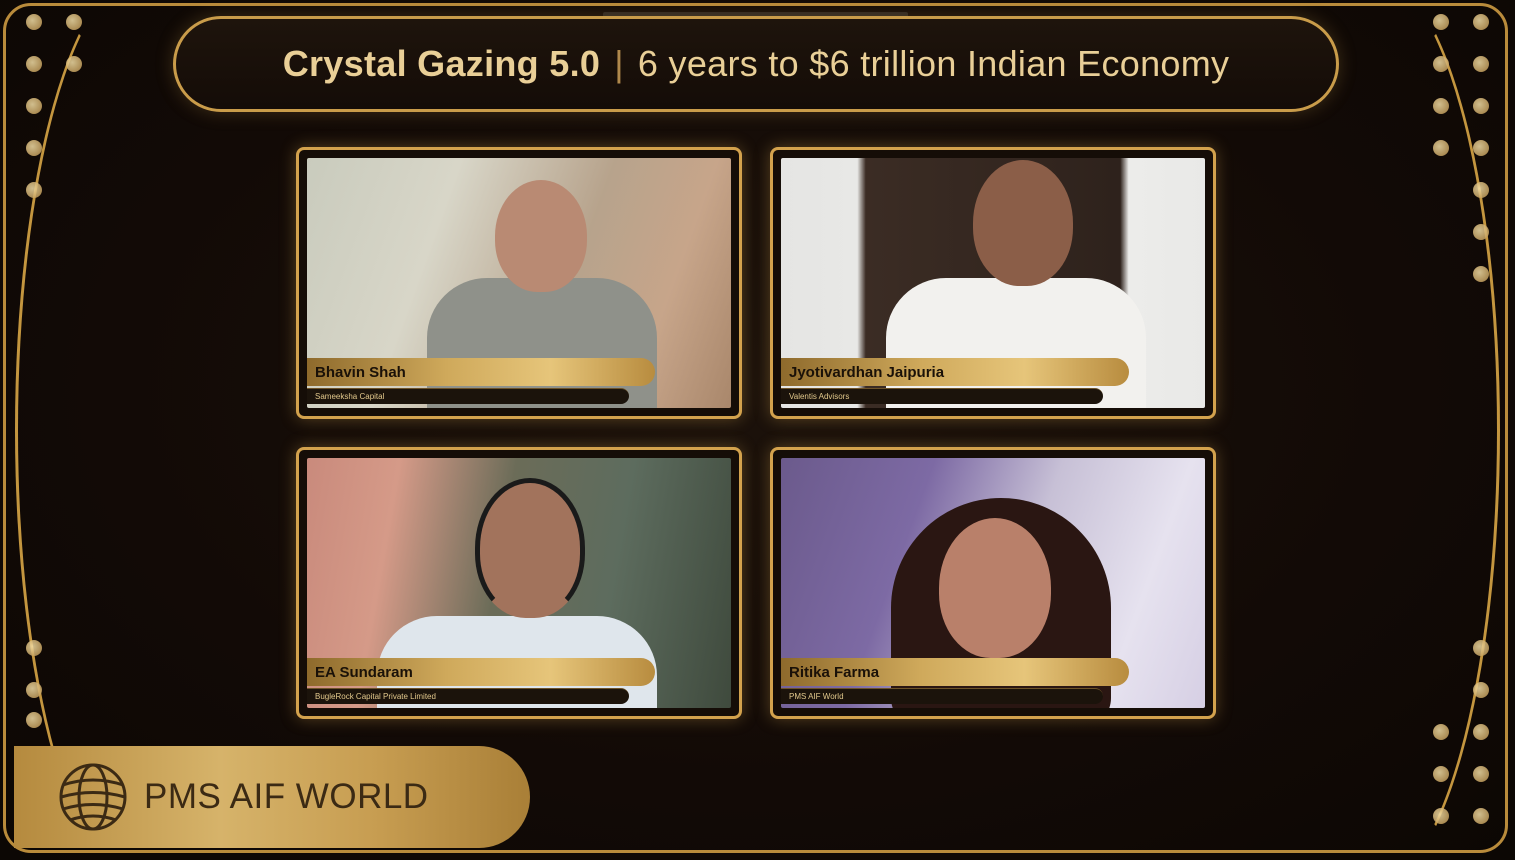 Image resolution: width=1515 pixels, height=860 pixels. I want to click on video-feed: Bhavin Shah Sameeksha Capital, so click(519, 283).